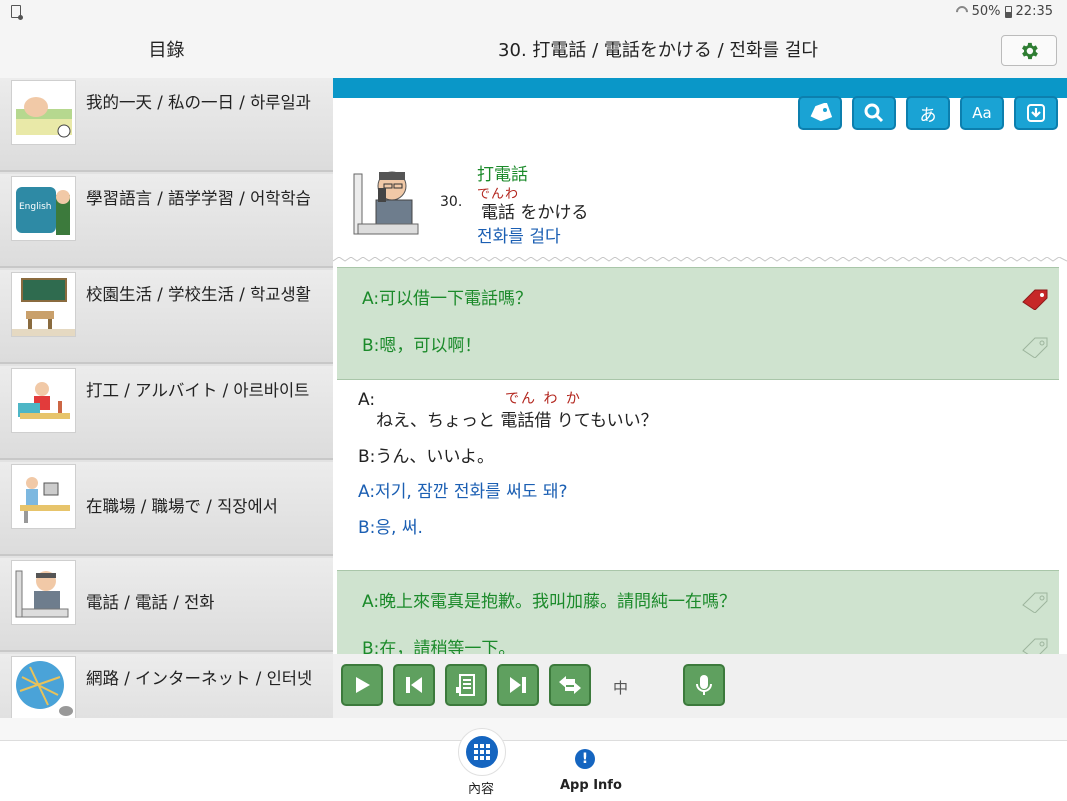  I want to click on svg-text: English, so click(35, 207).